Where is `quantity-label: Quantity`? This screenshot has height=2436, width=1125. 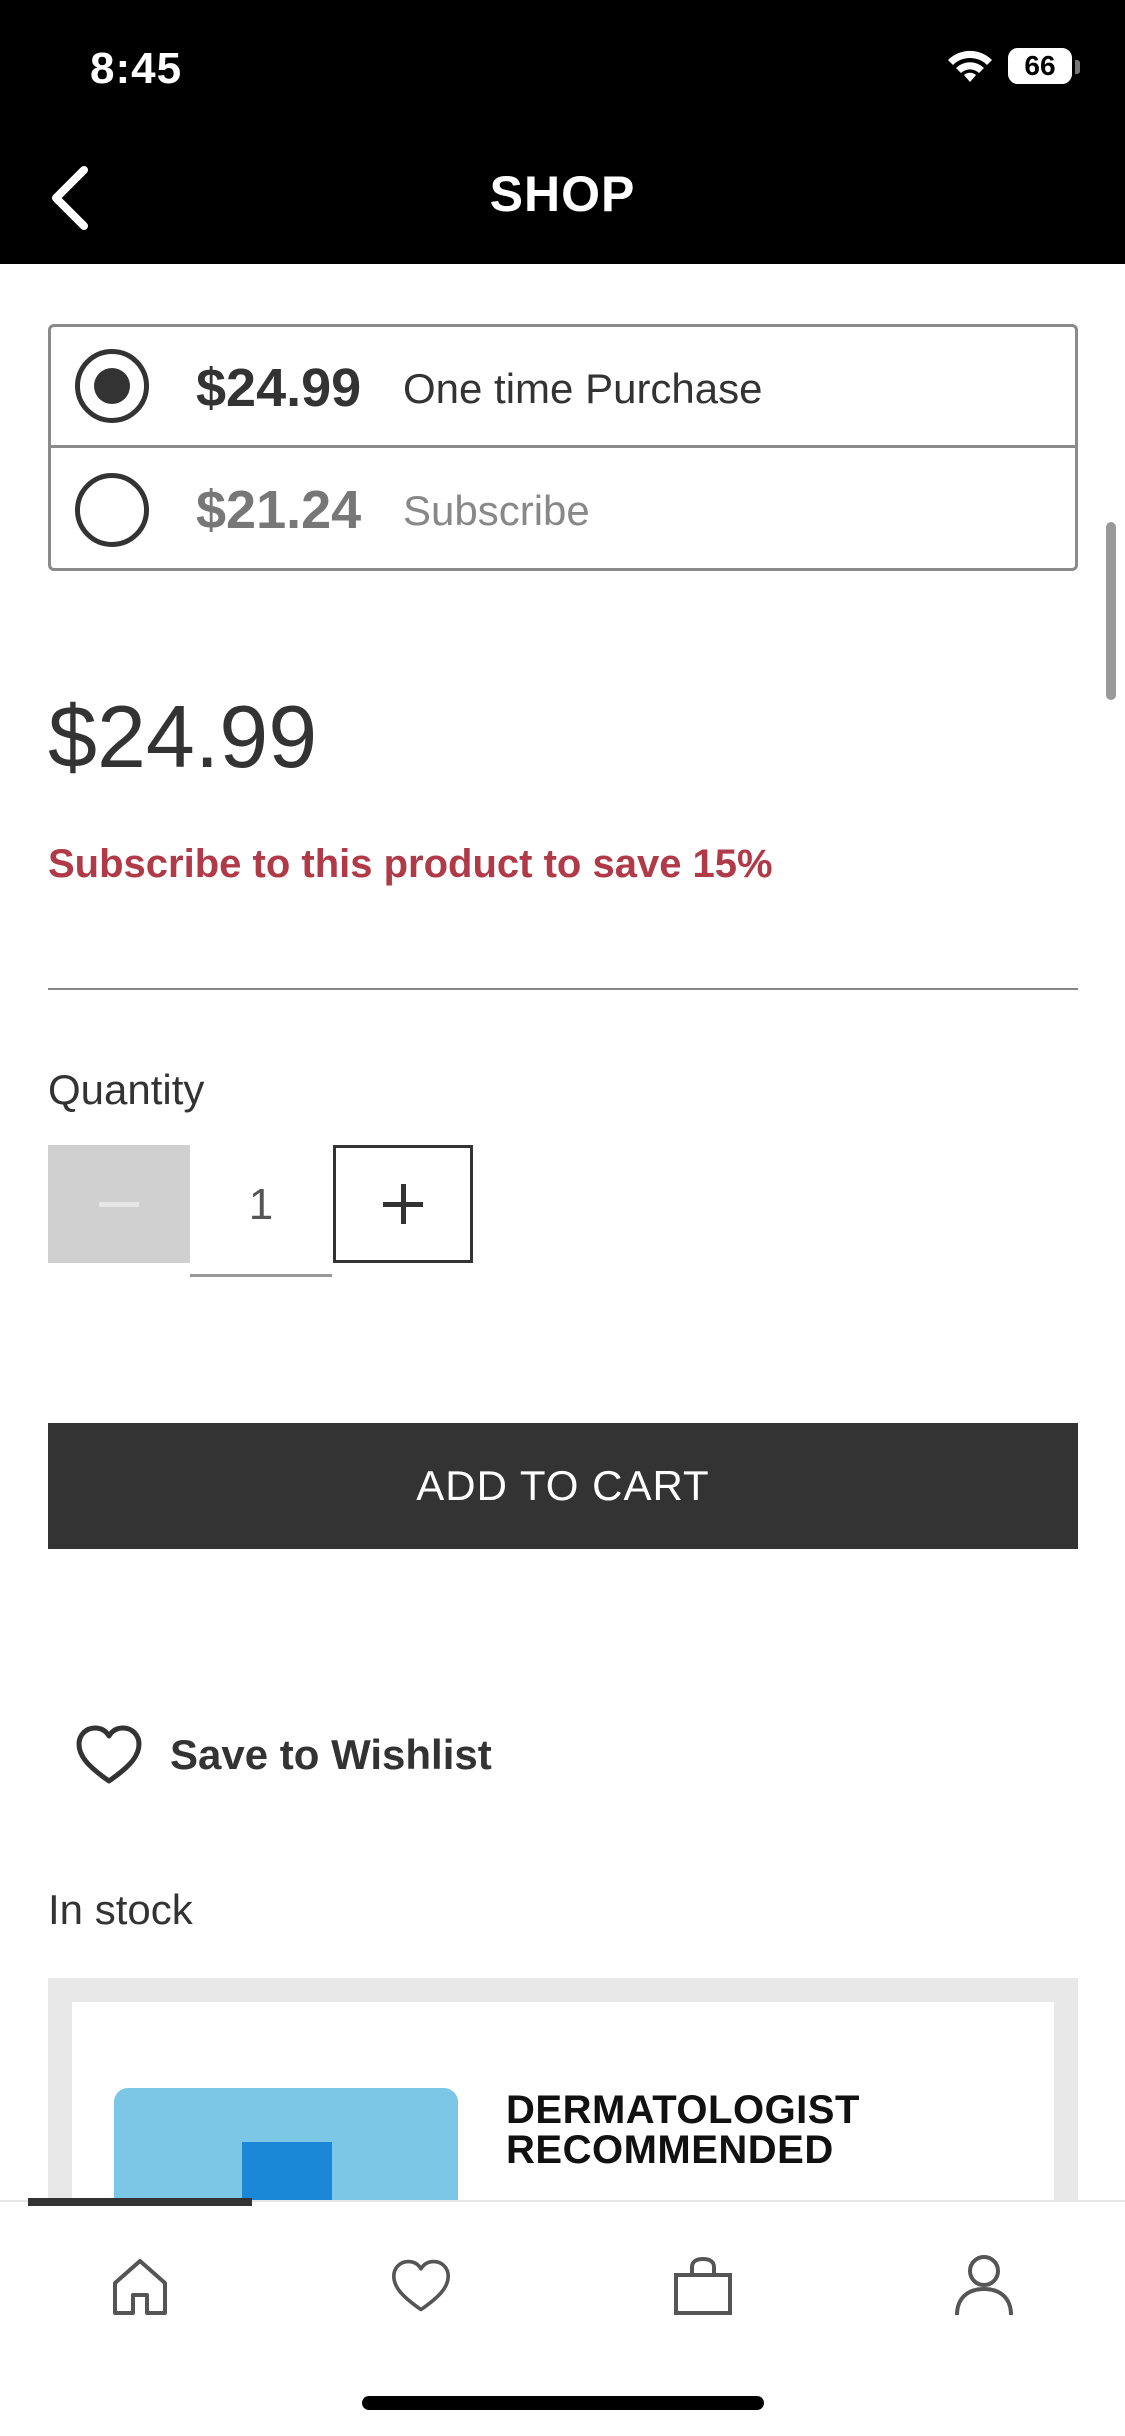 quantity-label: Quantity is located at coordinates (126, 1089).